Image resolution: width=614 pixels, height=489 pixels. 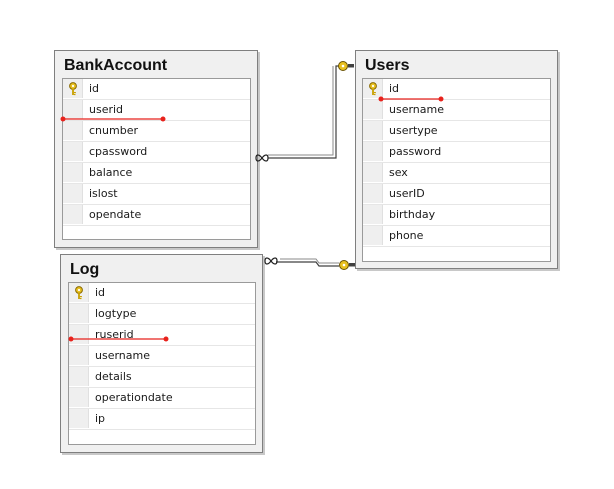 I want to click on column-name: details, so click(x=113, y=376).